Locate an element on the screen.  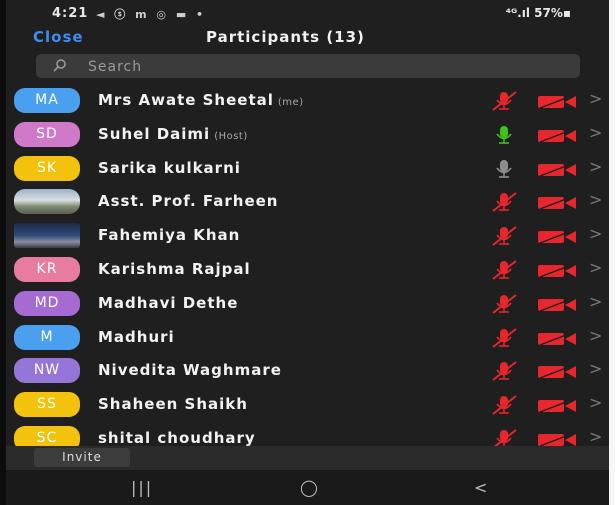
participant-name-text: Suhel Daimi is located at coordinates (154, 133).